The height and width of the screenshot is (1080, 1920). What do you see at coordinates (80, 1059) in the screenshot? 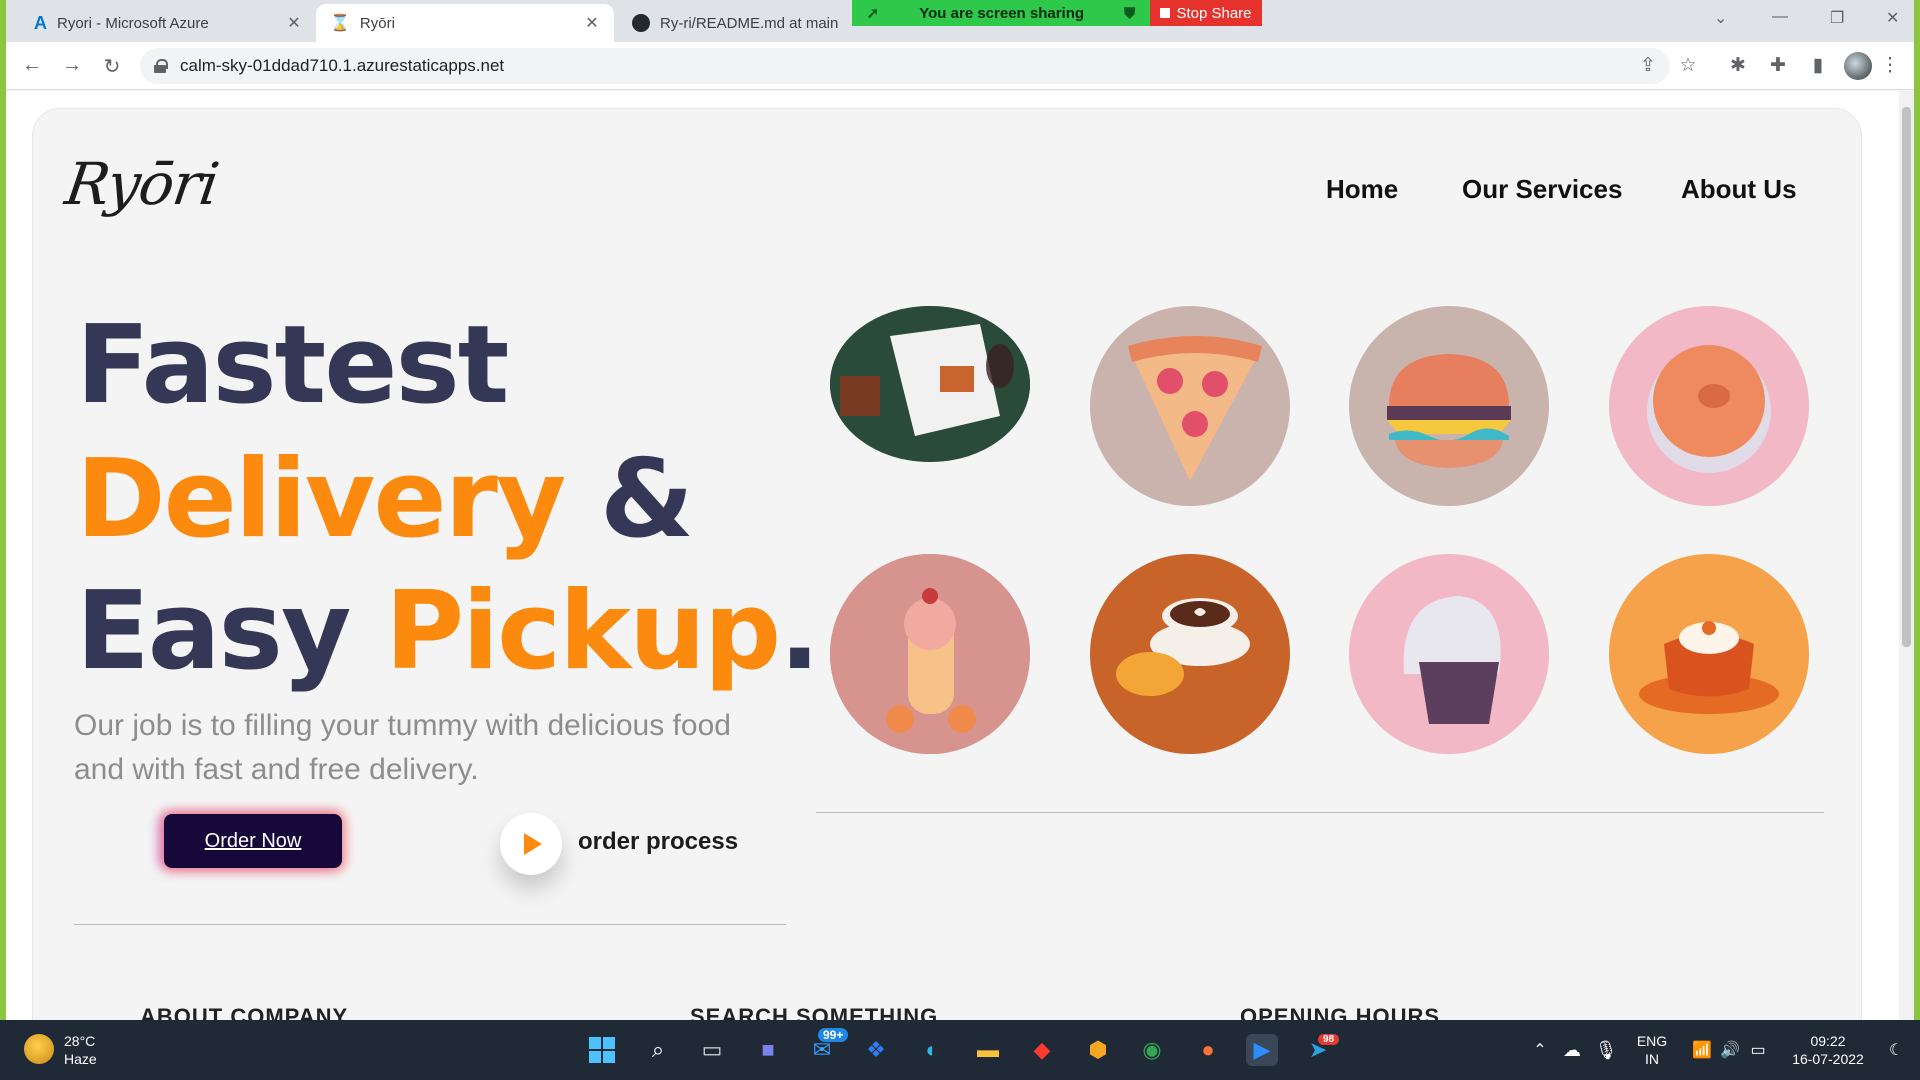
I see `weather-desc: Haze` at bounding box center [80, 1059].